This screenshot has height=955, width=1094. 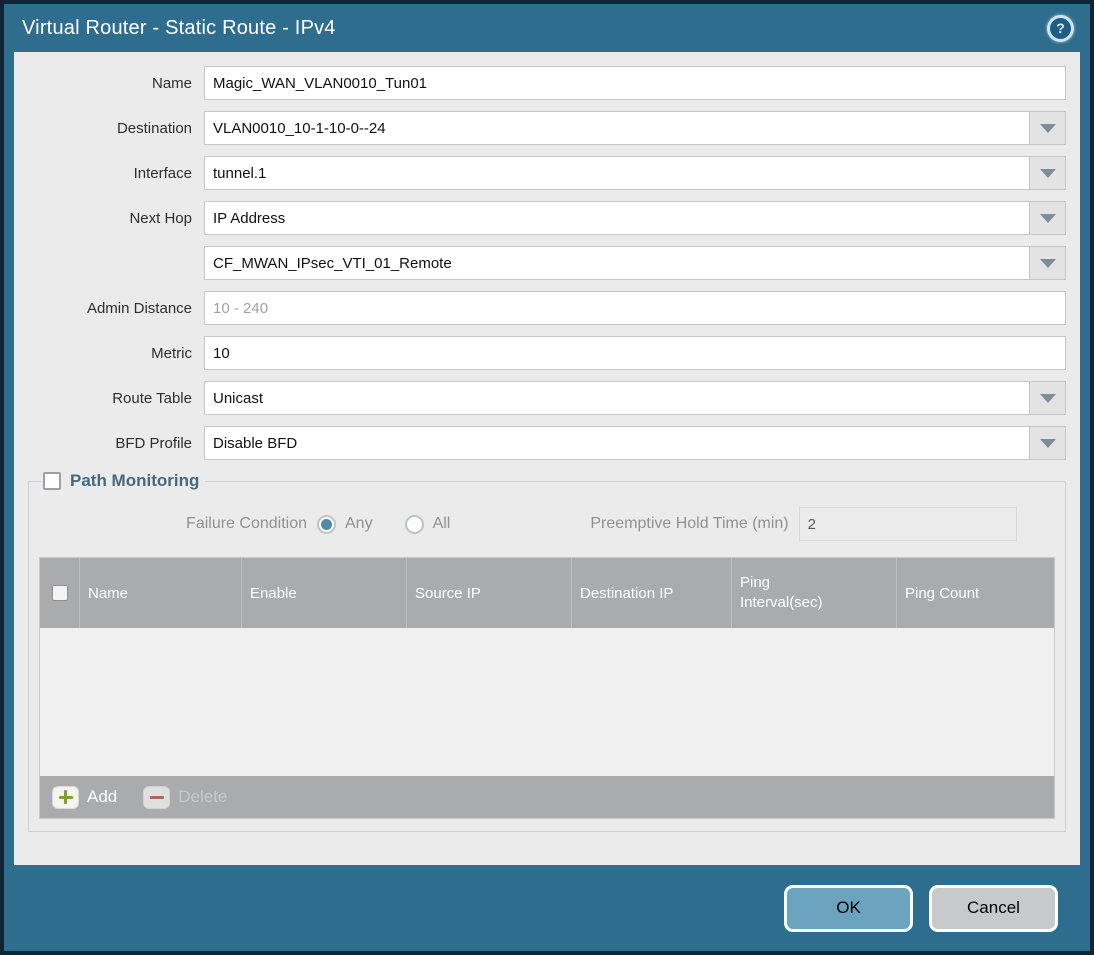 I want to click on bfd-profile-dropdown-button, so click(x=1048, y=443).